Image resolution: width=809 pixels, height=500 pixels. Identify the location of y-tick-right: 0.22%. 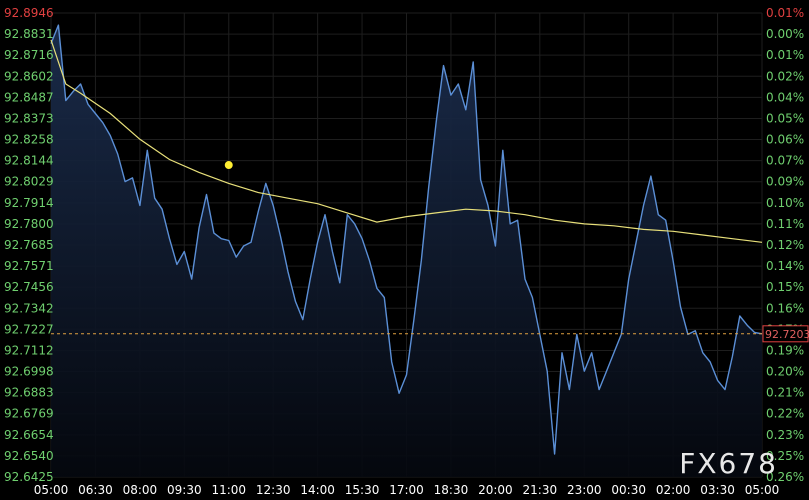
(785, 414).